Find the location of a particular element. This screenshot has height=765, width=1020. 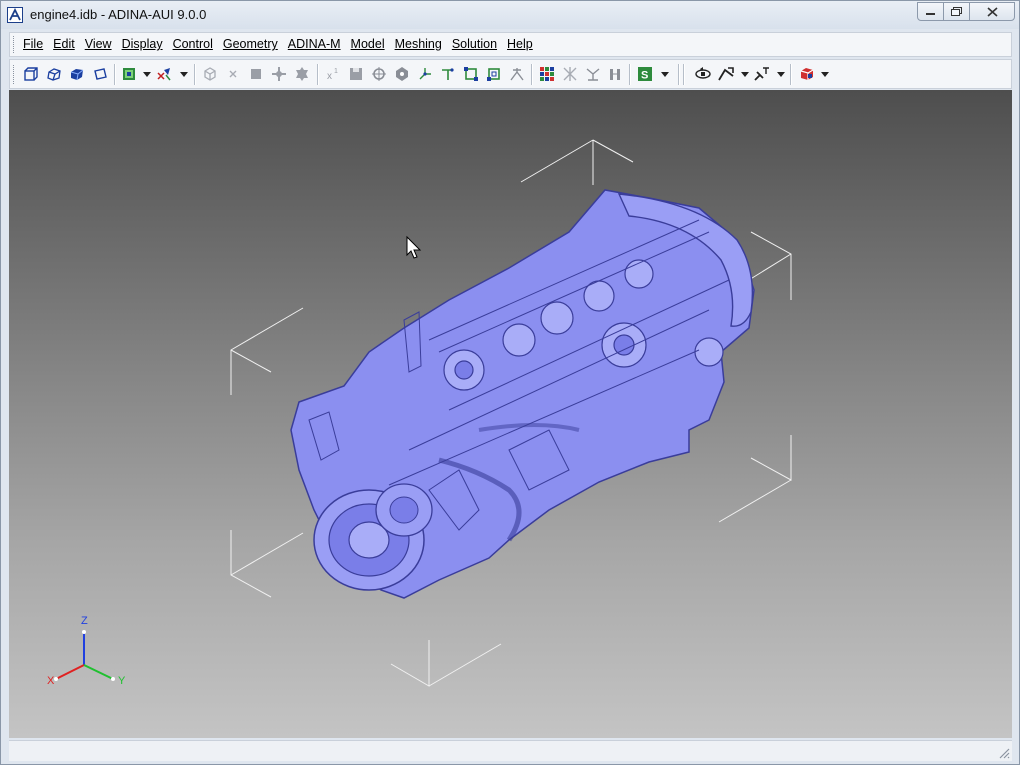

view-front-icon is located at coordinates (31, 74).